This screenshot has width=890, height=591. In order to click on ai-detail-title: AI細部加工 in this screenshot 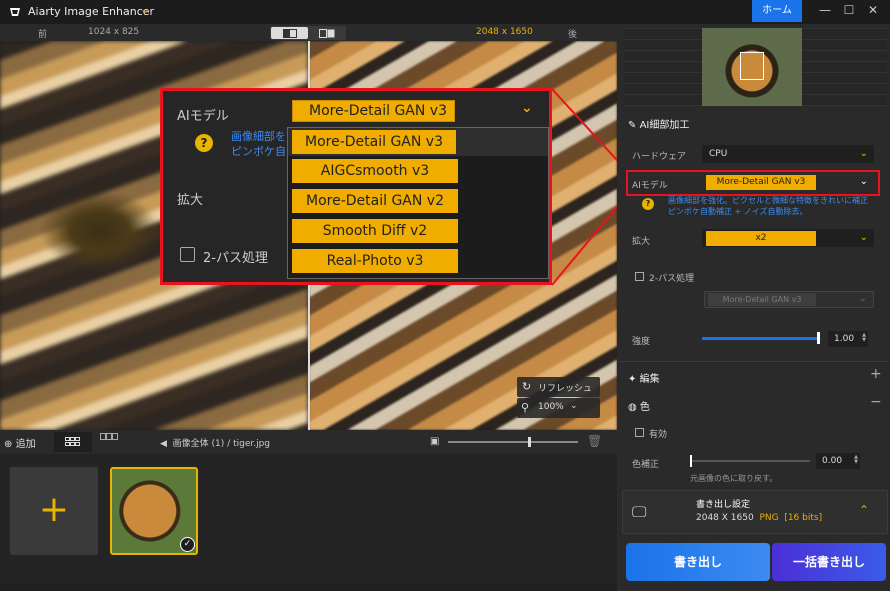, I will do `click(664, 125)`.